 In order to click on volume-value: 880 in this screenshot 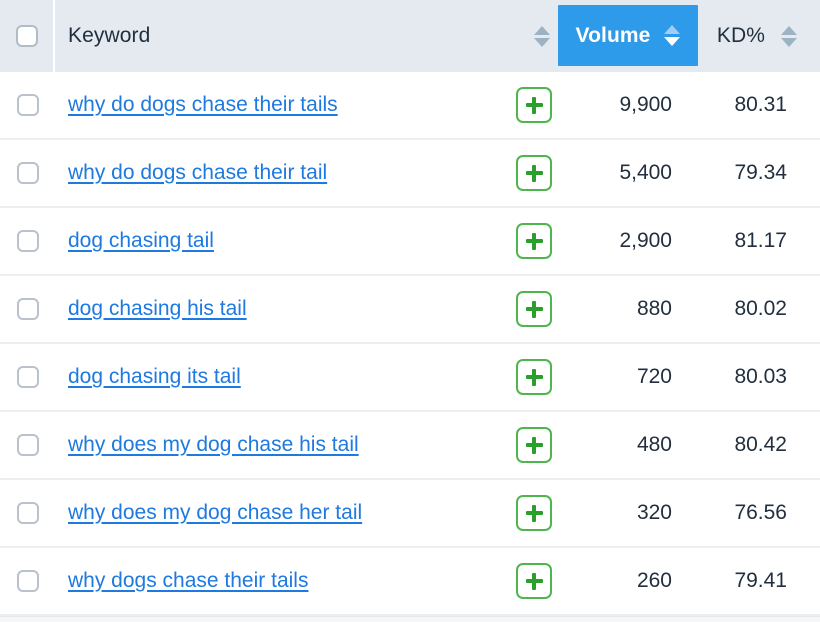, I will do `click(654, 308)`.